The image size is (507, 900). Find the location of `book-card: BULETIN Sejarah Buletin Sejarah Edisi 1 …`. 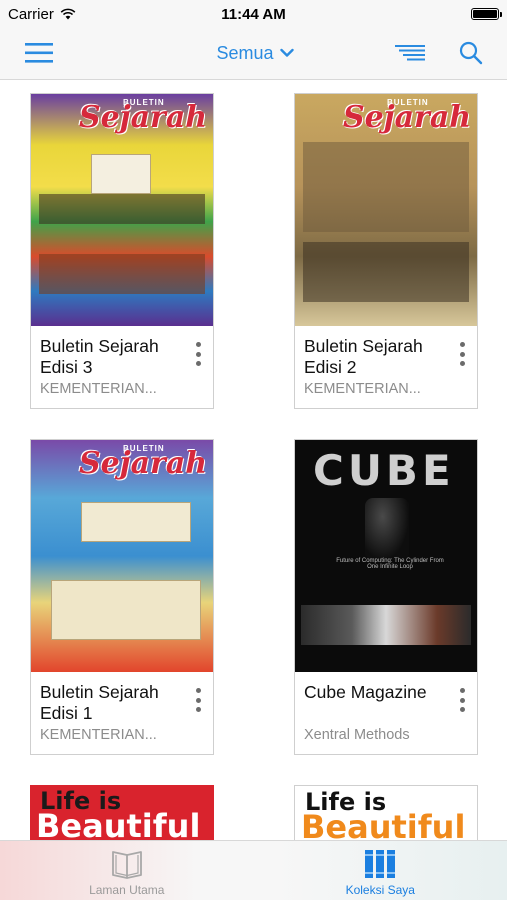

book-card: BULETIN Sejarah Buletin Sejarah Edisi 1 … is located at coordinates (122, 597).